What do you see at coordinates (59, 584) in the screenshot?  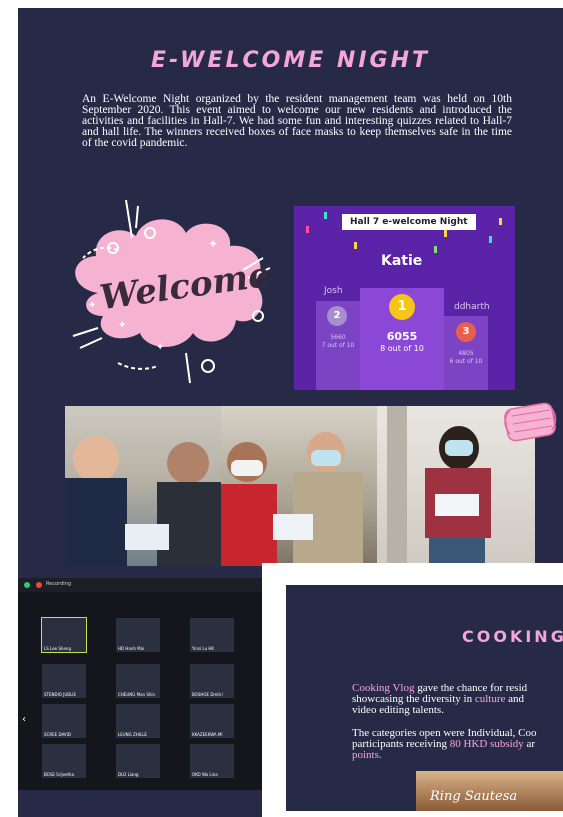 I see `recording-label: Recording` at bounding box center [59, 584].